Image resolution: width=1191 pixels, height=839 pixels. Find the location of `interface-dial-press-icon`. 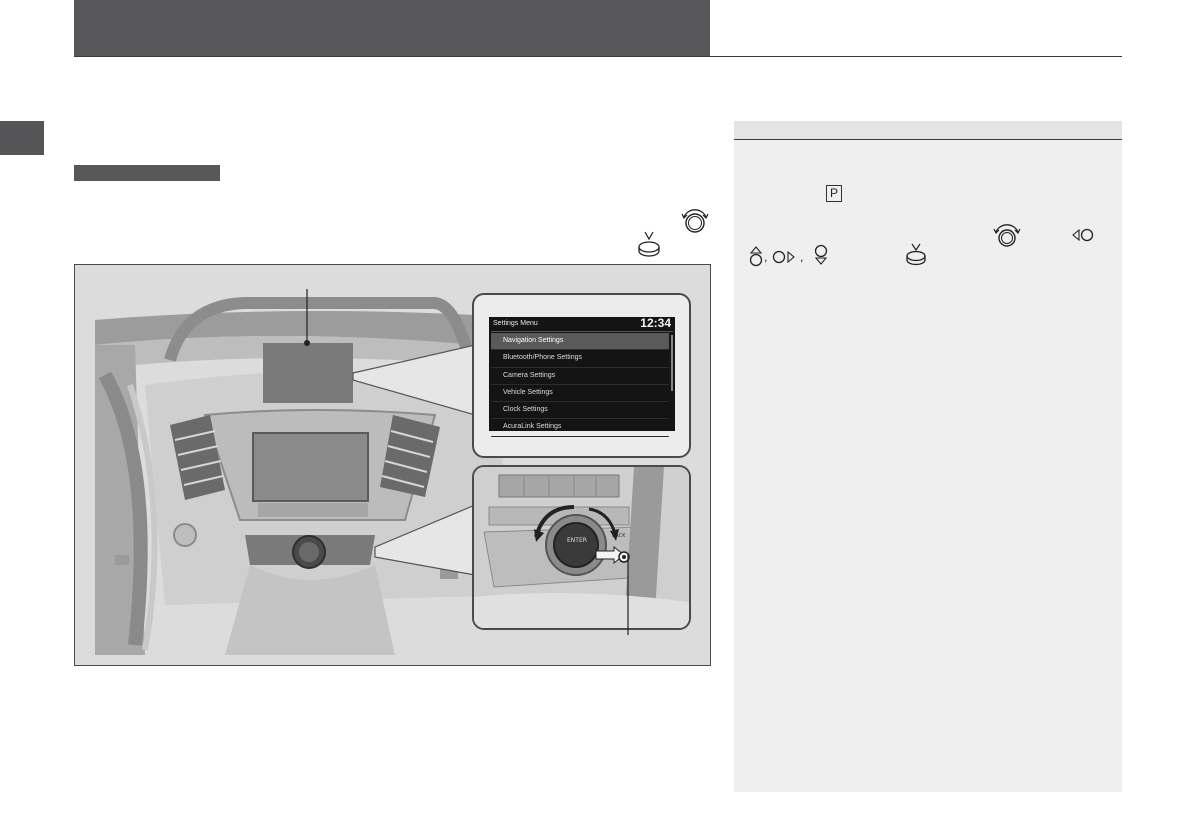

interface-dial-press-icon is located at coordinates (649, 244).